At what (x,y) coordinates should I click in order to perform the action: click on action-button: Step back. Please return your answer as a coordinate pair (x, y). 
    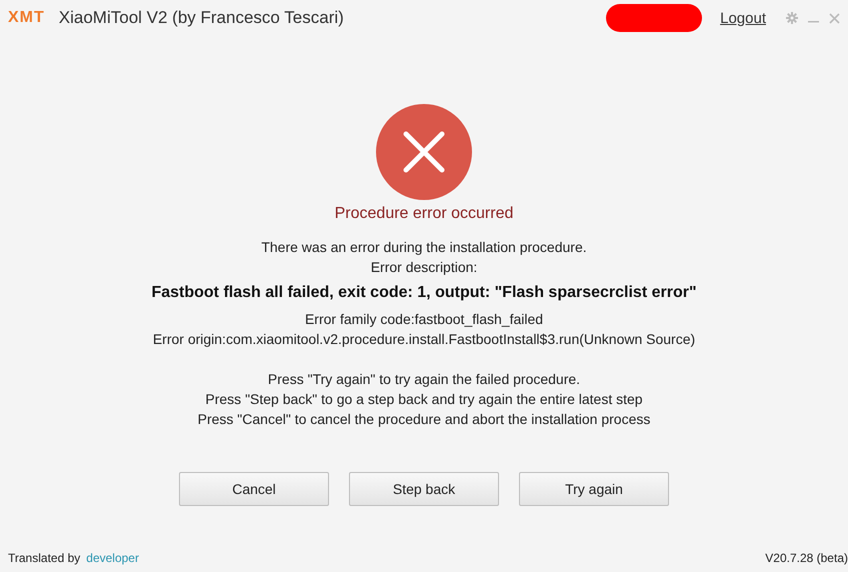
    Looking at the image, I should click on (424, 489).